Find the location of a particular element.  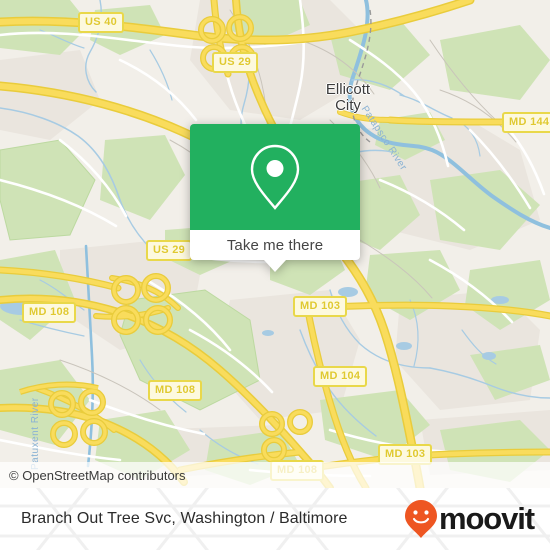

shield-us-29-mid: US 29 is located at coordinates (169, 250).